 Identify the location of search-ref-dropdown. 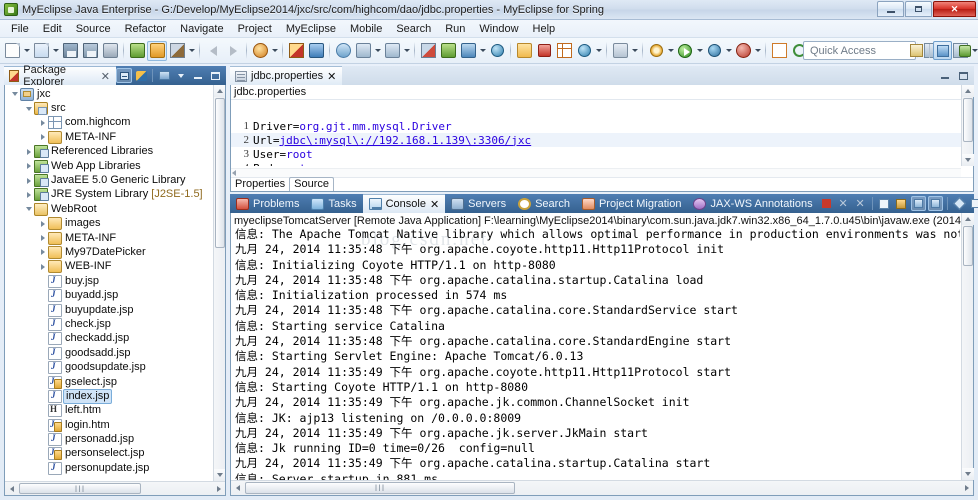
(377, 51).